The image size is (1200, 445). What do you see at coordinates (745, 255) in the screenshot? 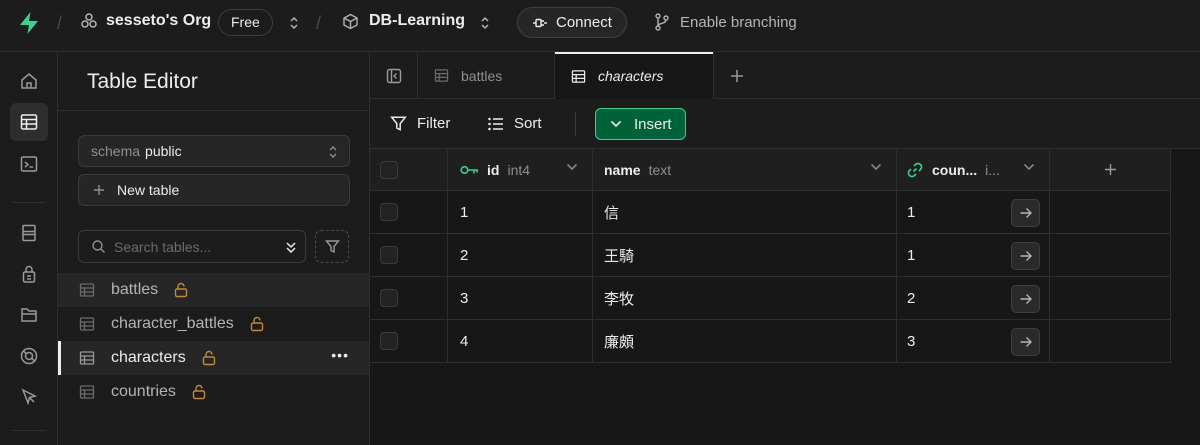
I see `cell-name: 王騎` at bounding box center [745, 255].